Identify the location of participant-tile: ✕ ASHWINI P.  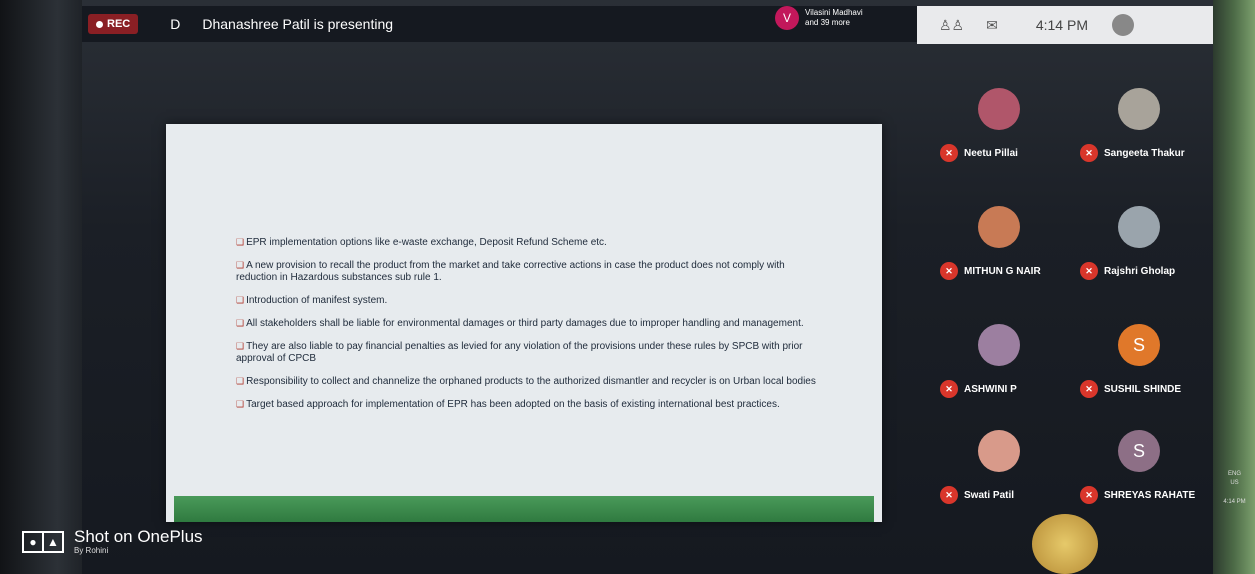
(1000, 357).